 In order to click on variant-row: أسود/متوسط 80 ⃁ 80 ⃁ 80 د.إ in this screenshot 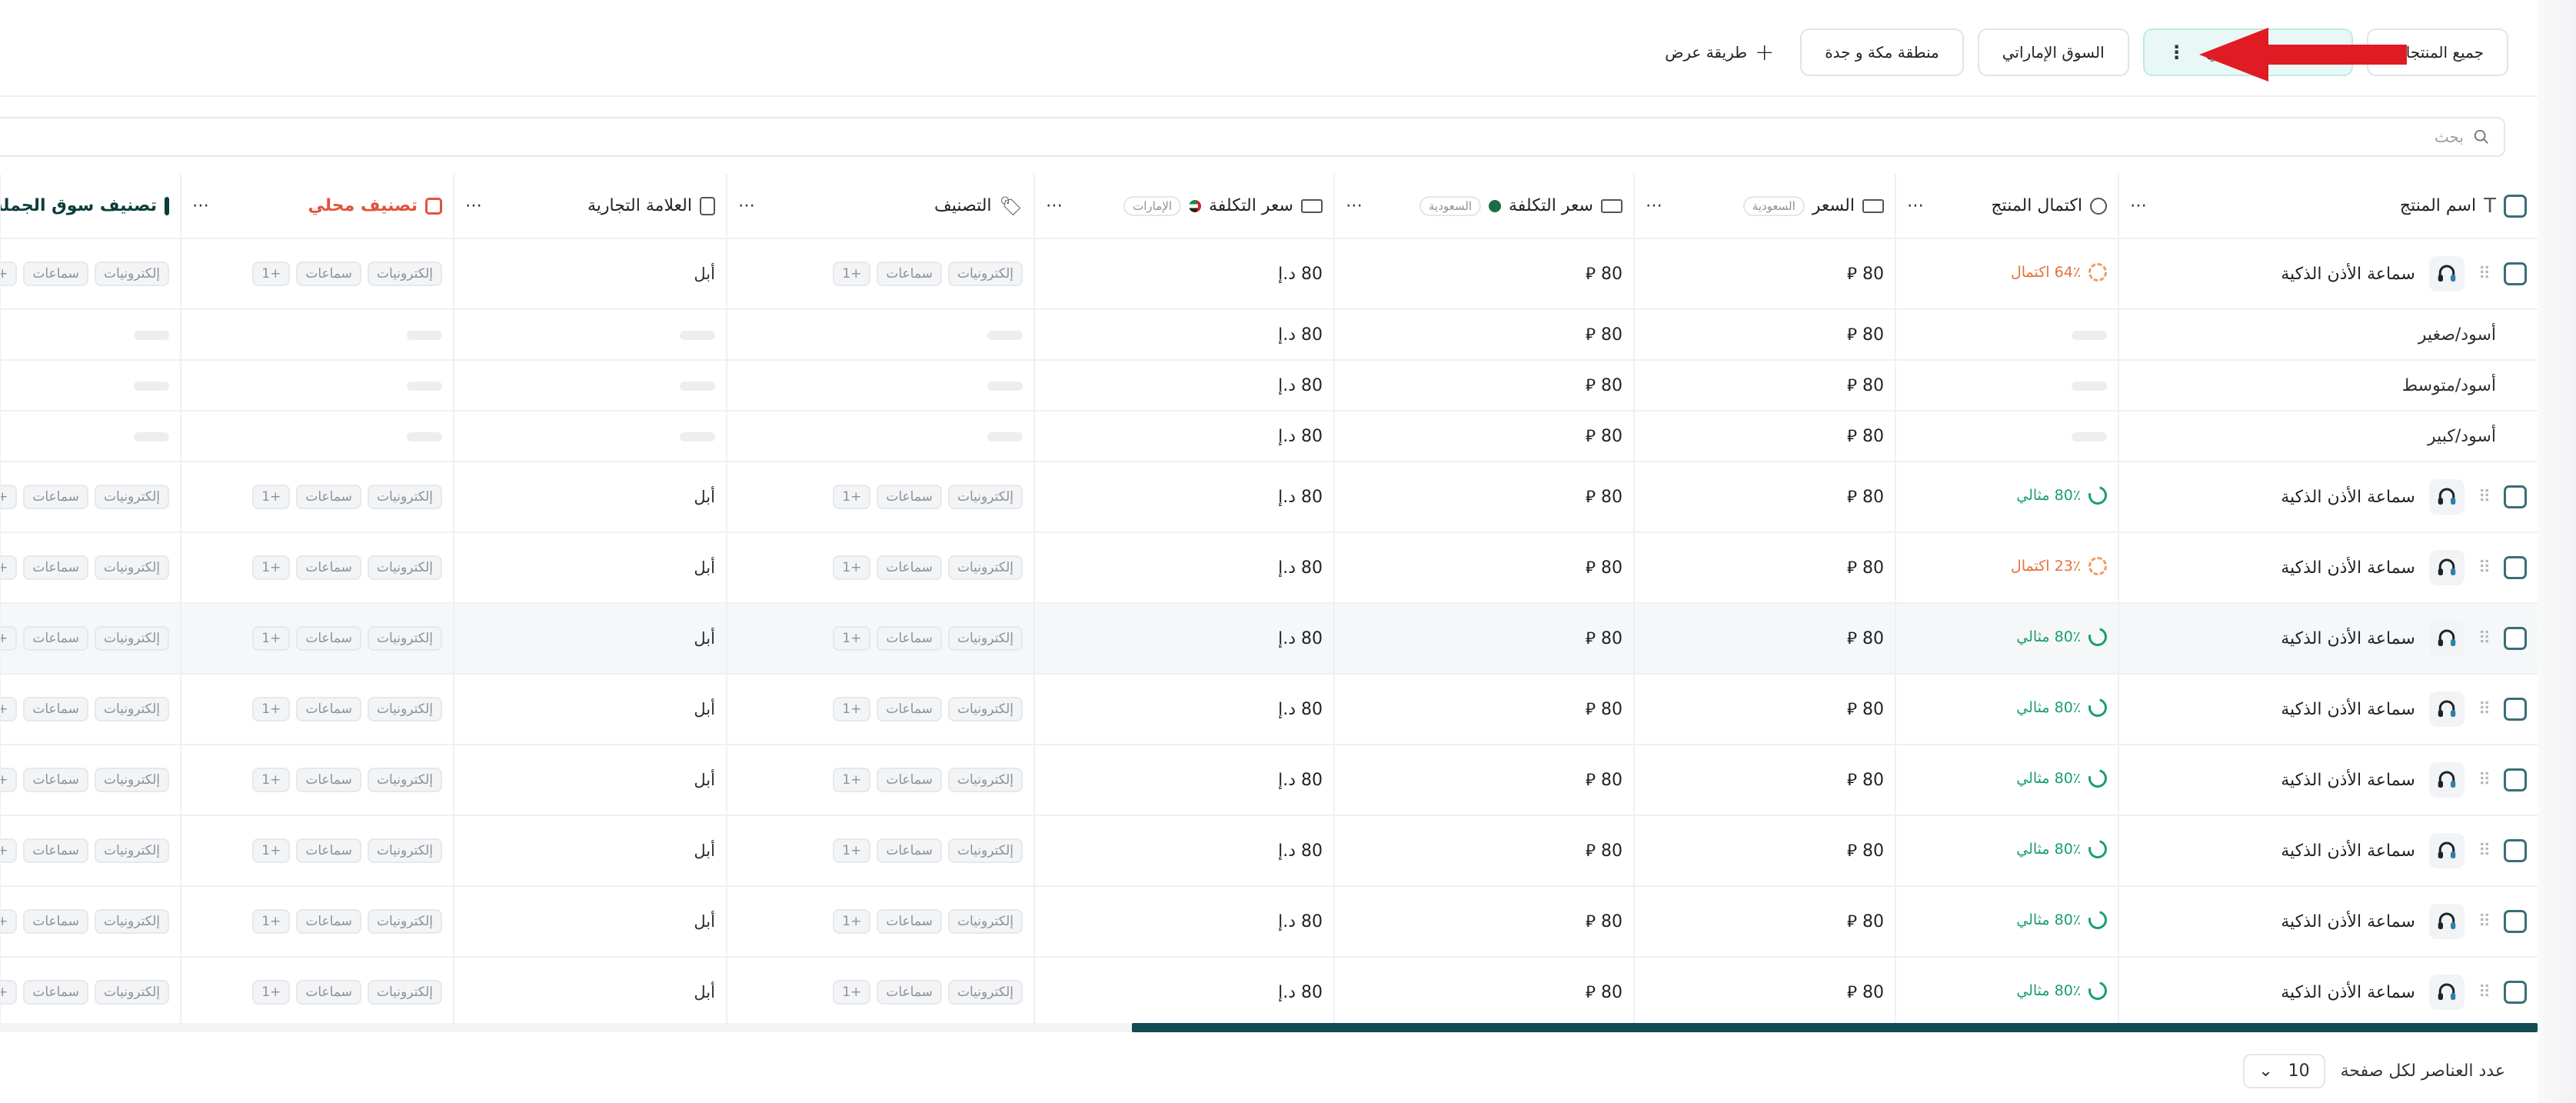, I will do `click(1269, 386)`.